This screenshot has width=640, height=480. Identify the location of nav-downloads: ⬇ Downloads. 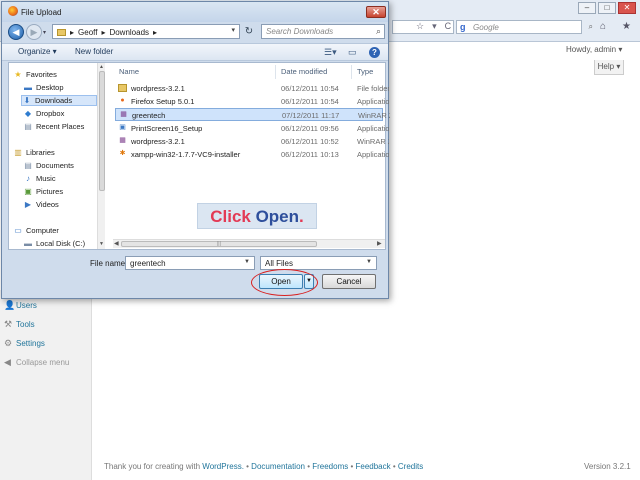
(59, 100).